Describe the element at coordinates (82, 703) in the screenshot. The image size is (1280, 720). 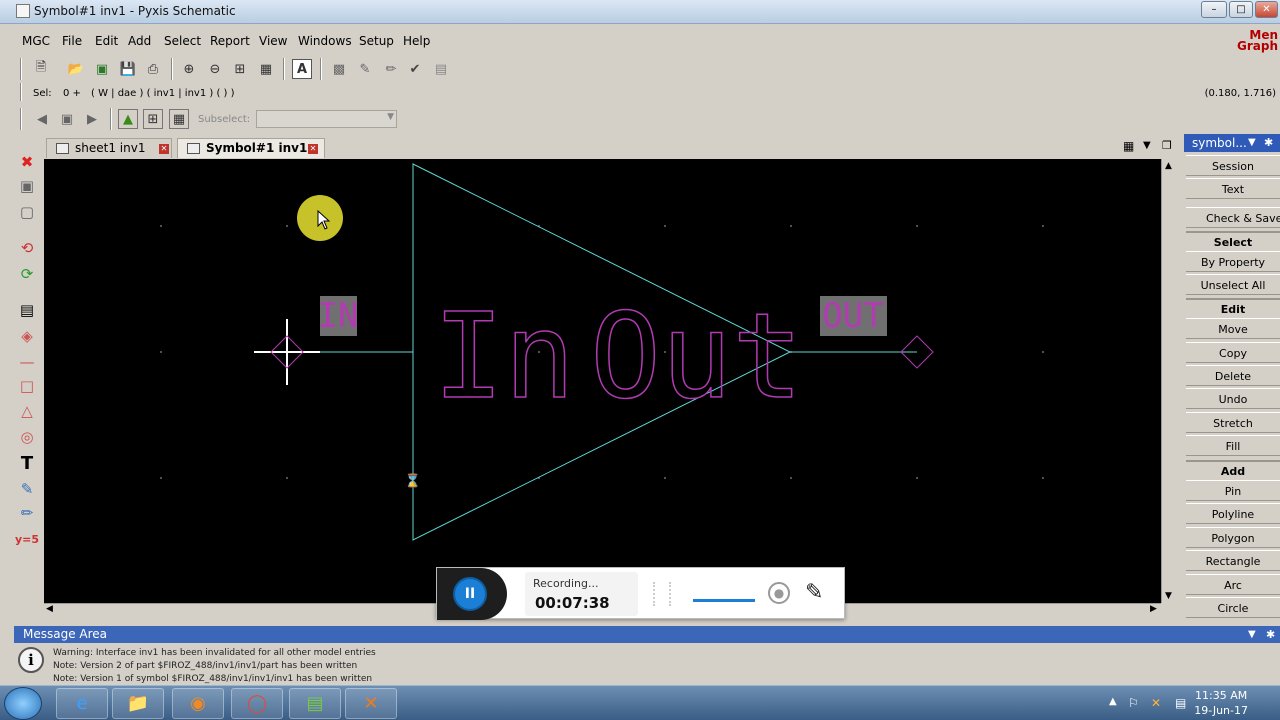
I see `internet-explorer-icon: e` at that location.